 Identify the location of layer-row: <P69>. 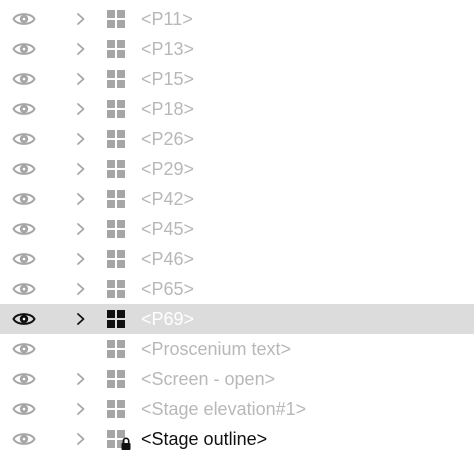
(237, 319).